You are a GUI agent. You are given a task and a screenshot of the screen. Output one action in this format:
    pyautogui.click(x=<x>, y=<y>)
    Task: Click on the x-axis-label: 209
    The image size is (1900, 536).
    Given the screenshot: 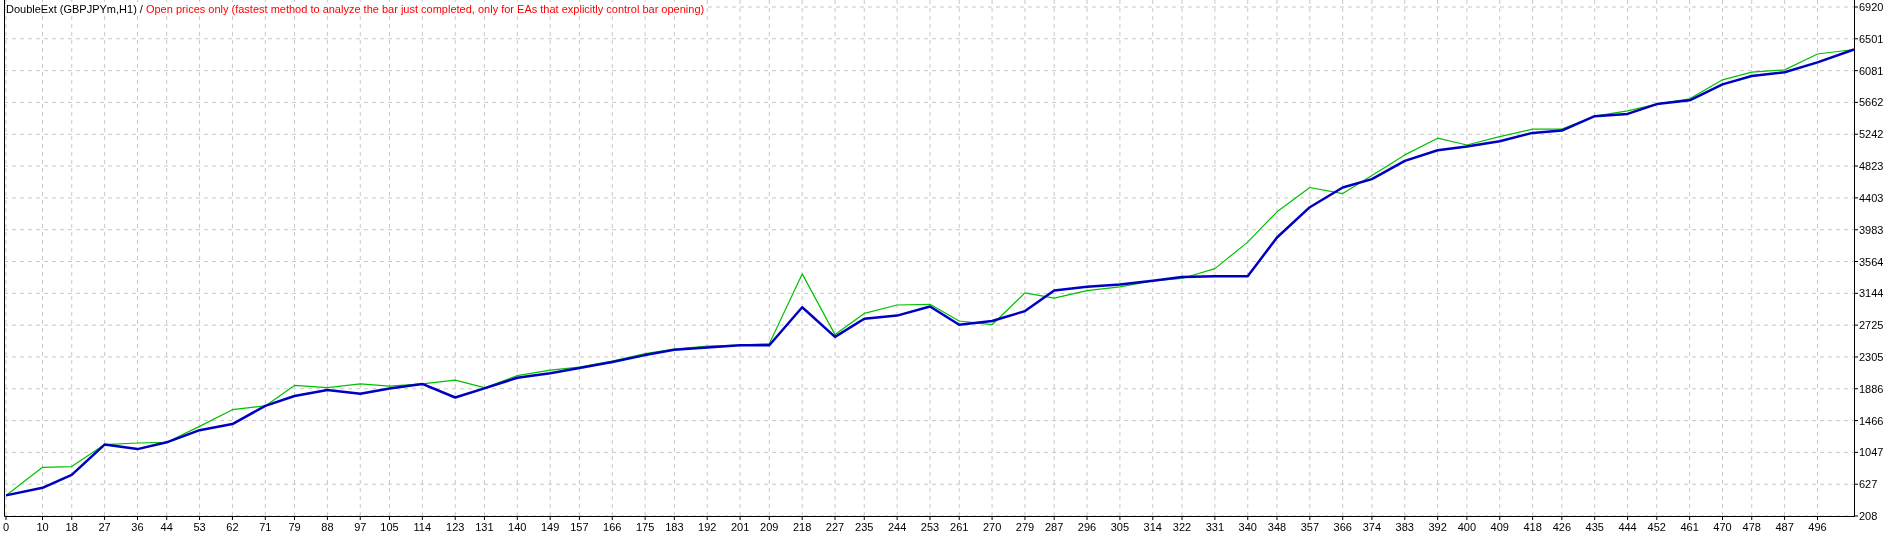 What is the action you would take?
    pyautogui.click(x=769, y=527)
    